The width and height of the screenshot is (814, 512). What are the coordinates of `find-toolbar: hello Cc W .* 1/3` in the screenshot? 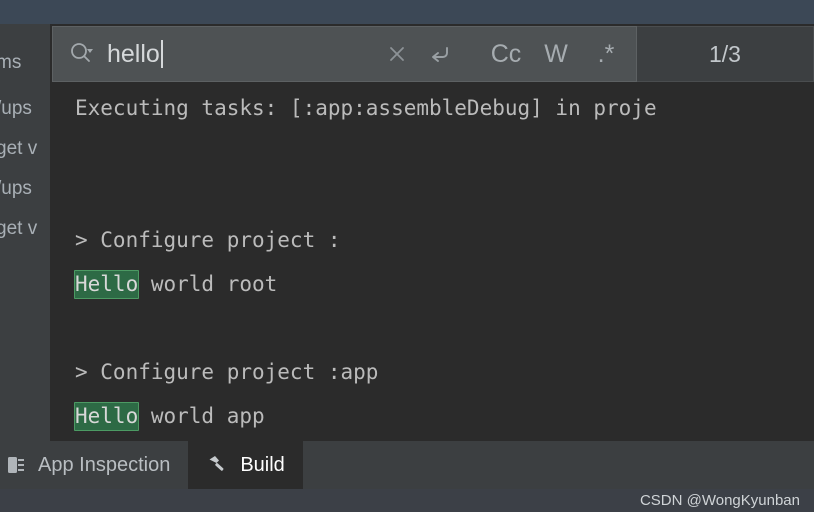 It's located at (433, 54).